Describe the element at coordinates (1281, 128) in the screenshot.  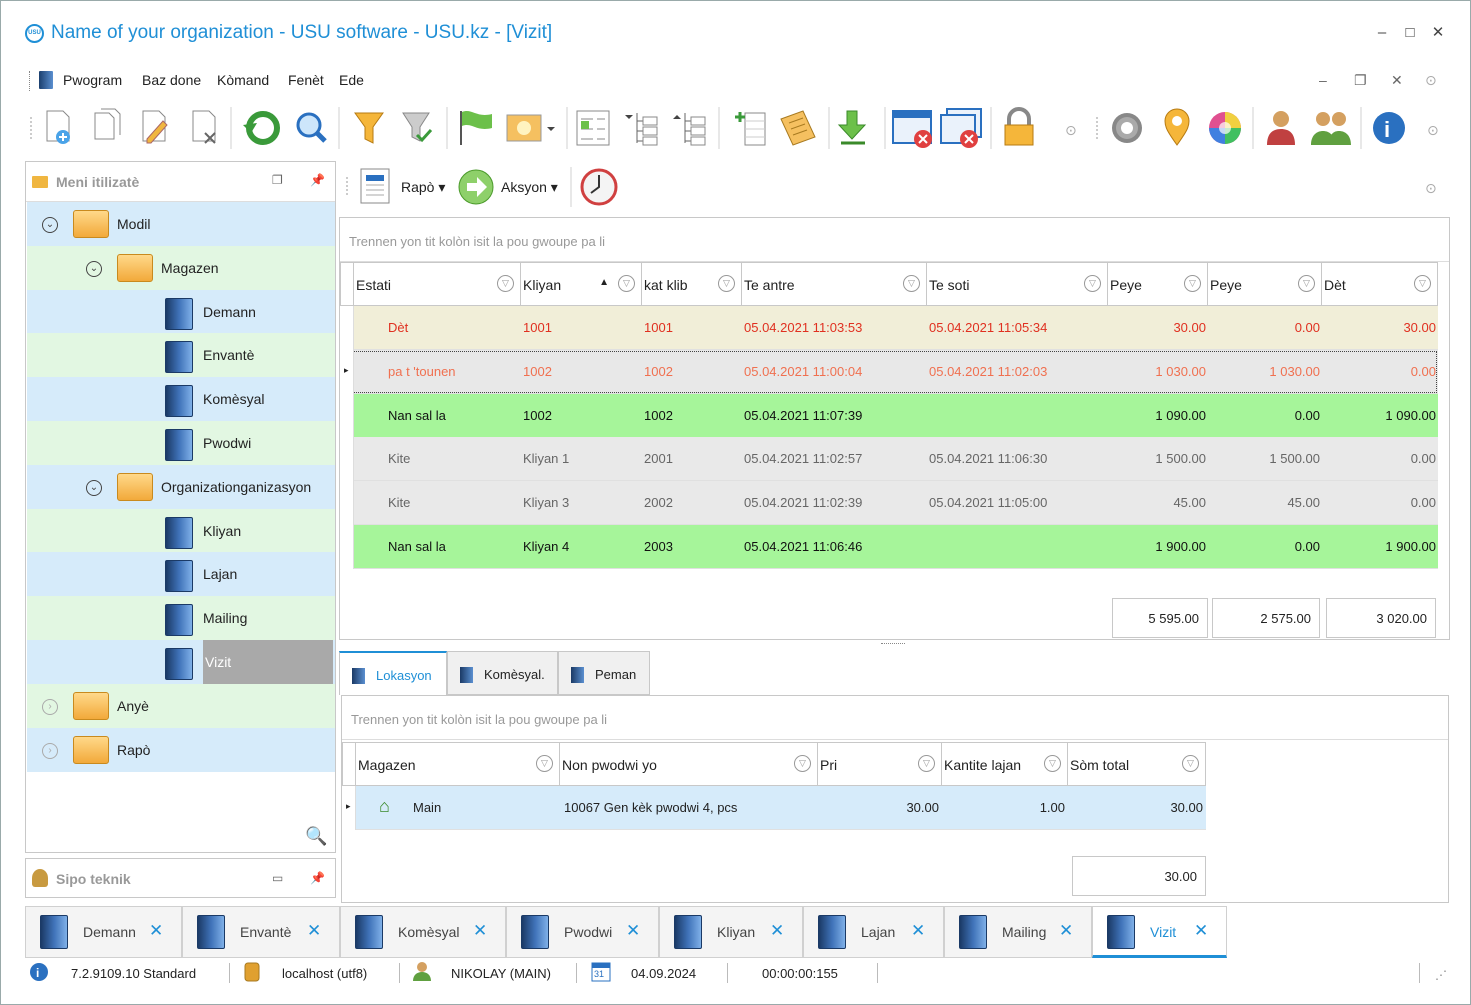
I see `user-edit-icon` at that location.